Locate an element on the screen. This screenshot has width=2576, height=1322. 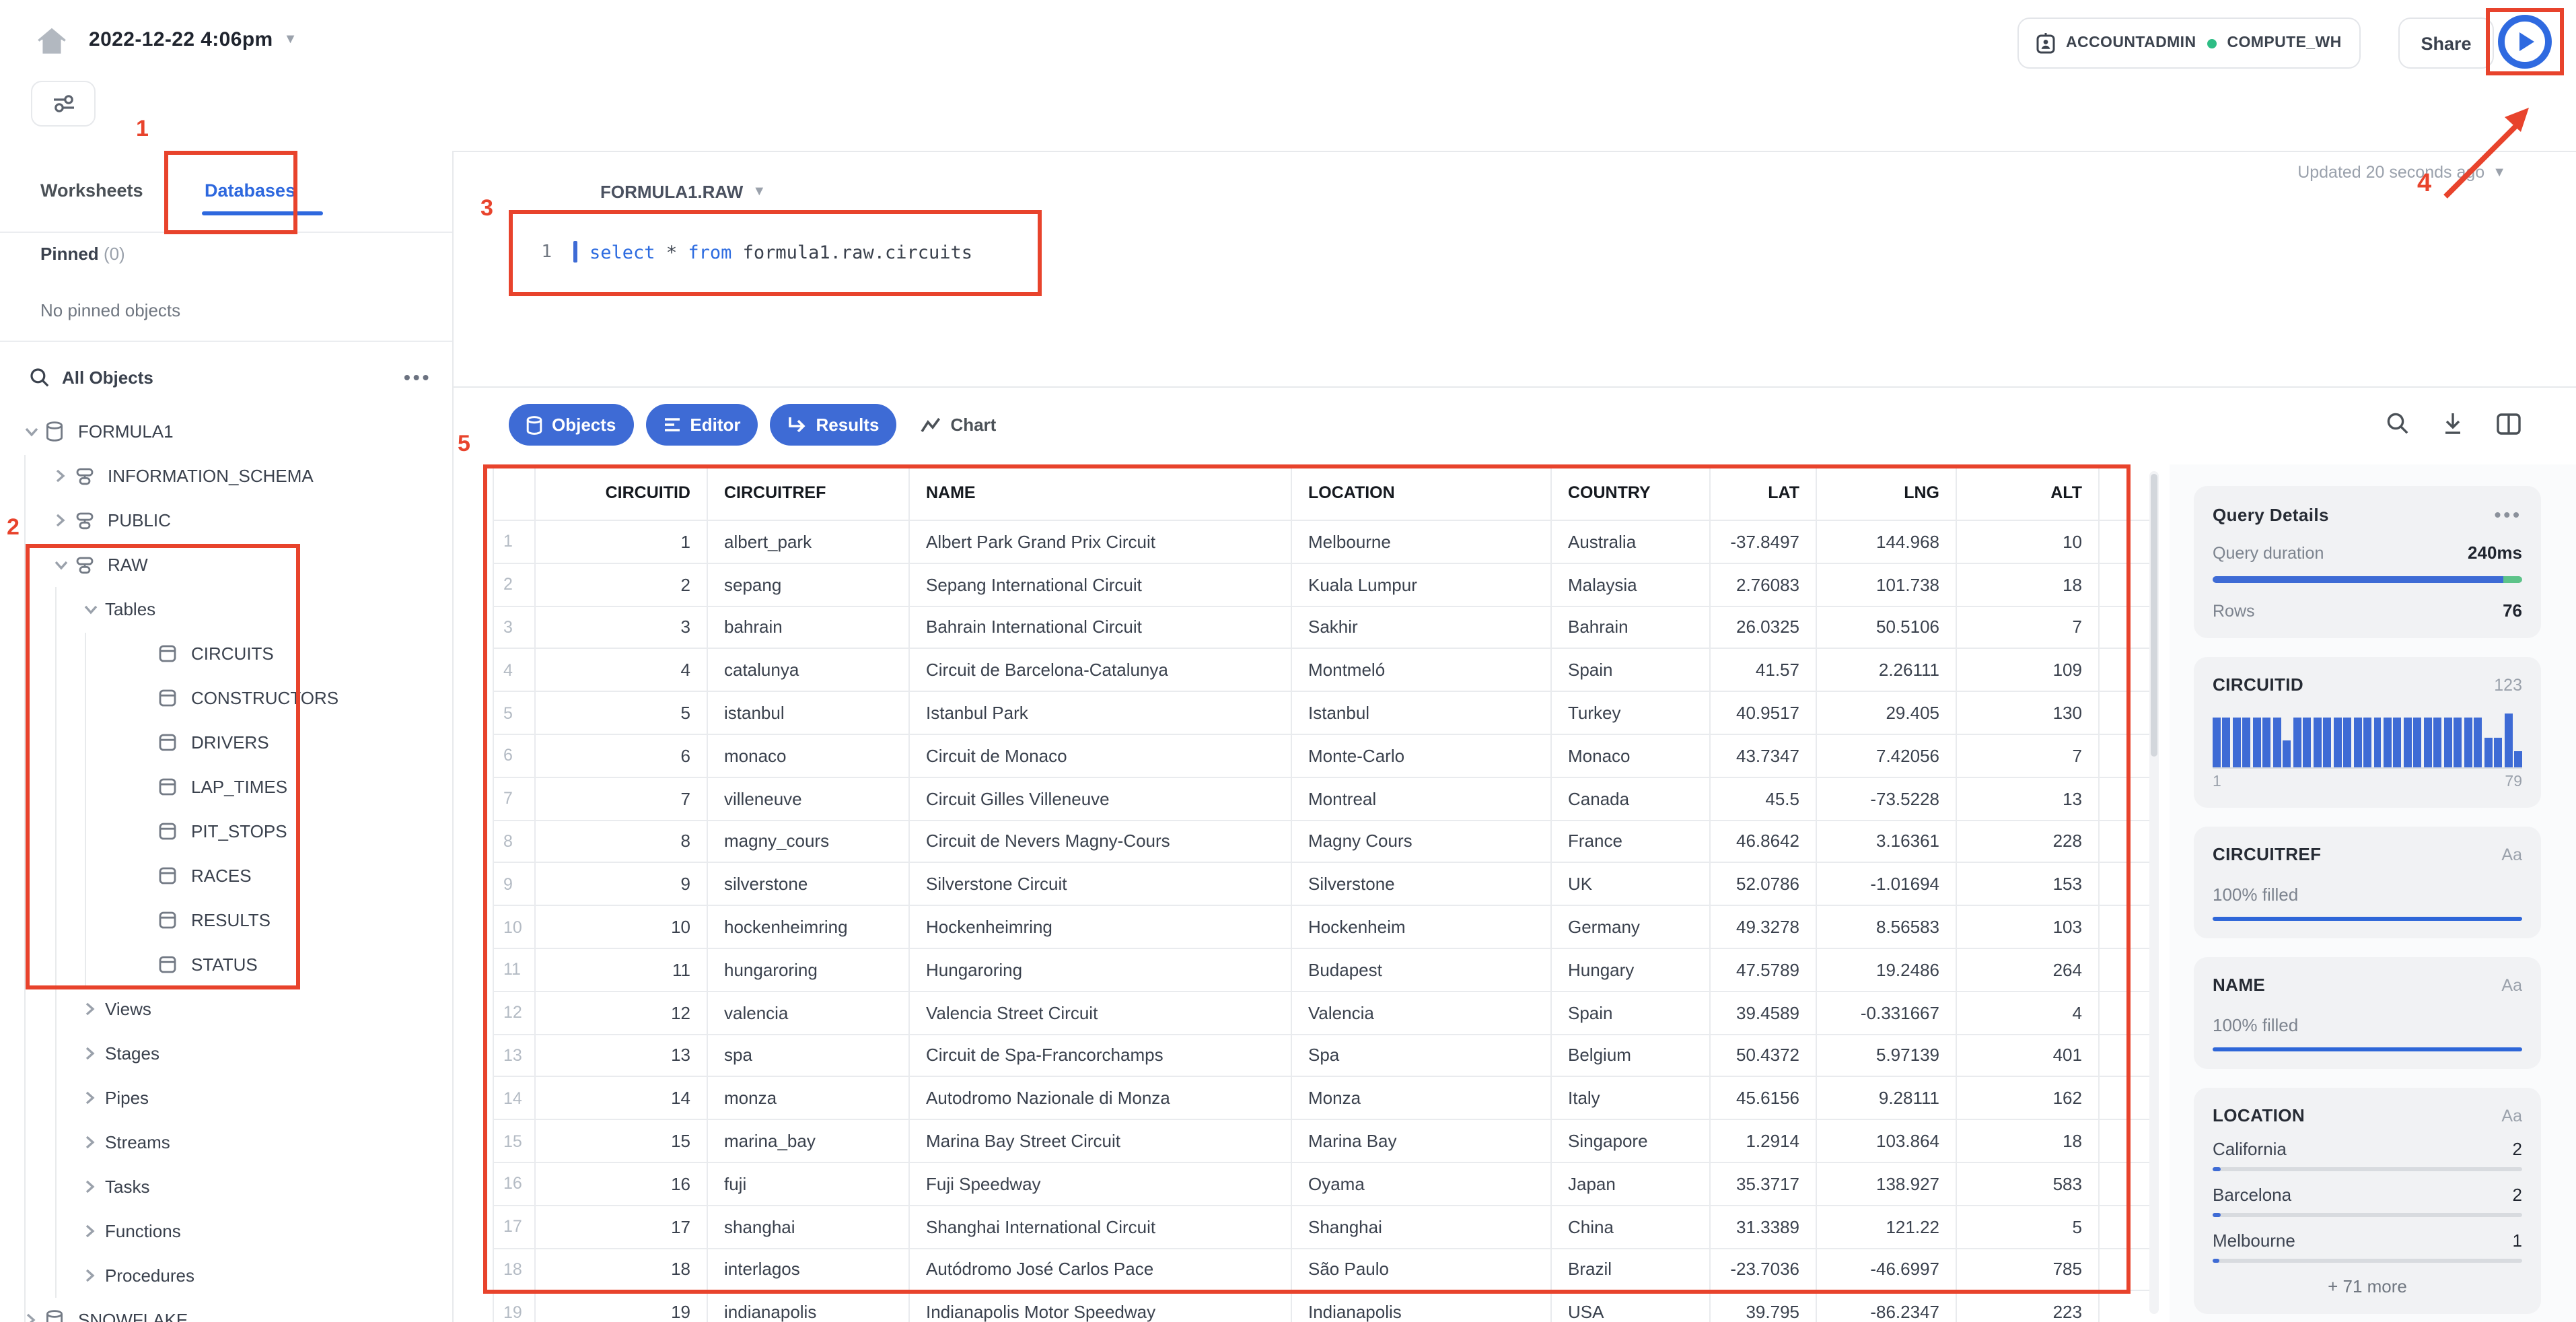
table-cell: Circuit de Spa-Francorchamps is located at coordinates (1101, 1056).